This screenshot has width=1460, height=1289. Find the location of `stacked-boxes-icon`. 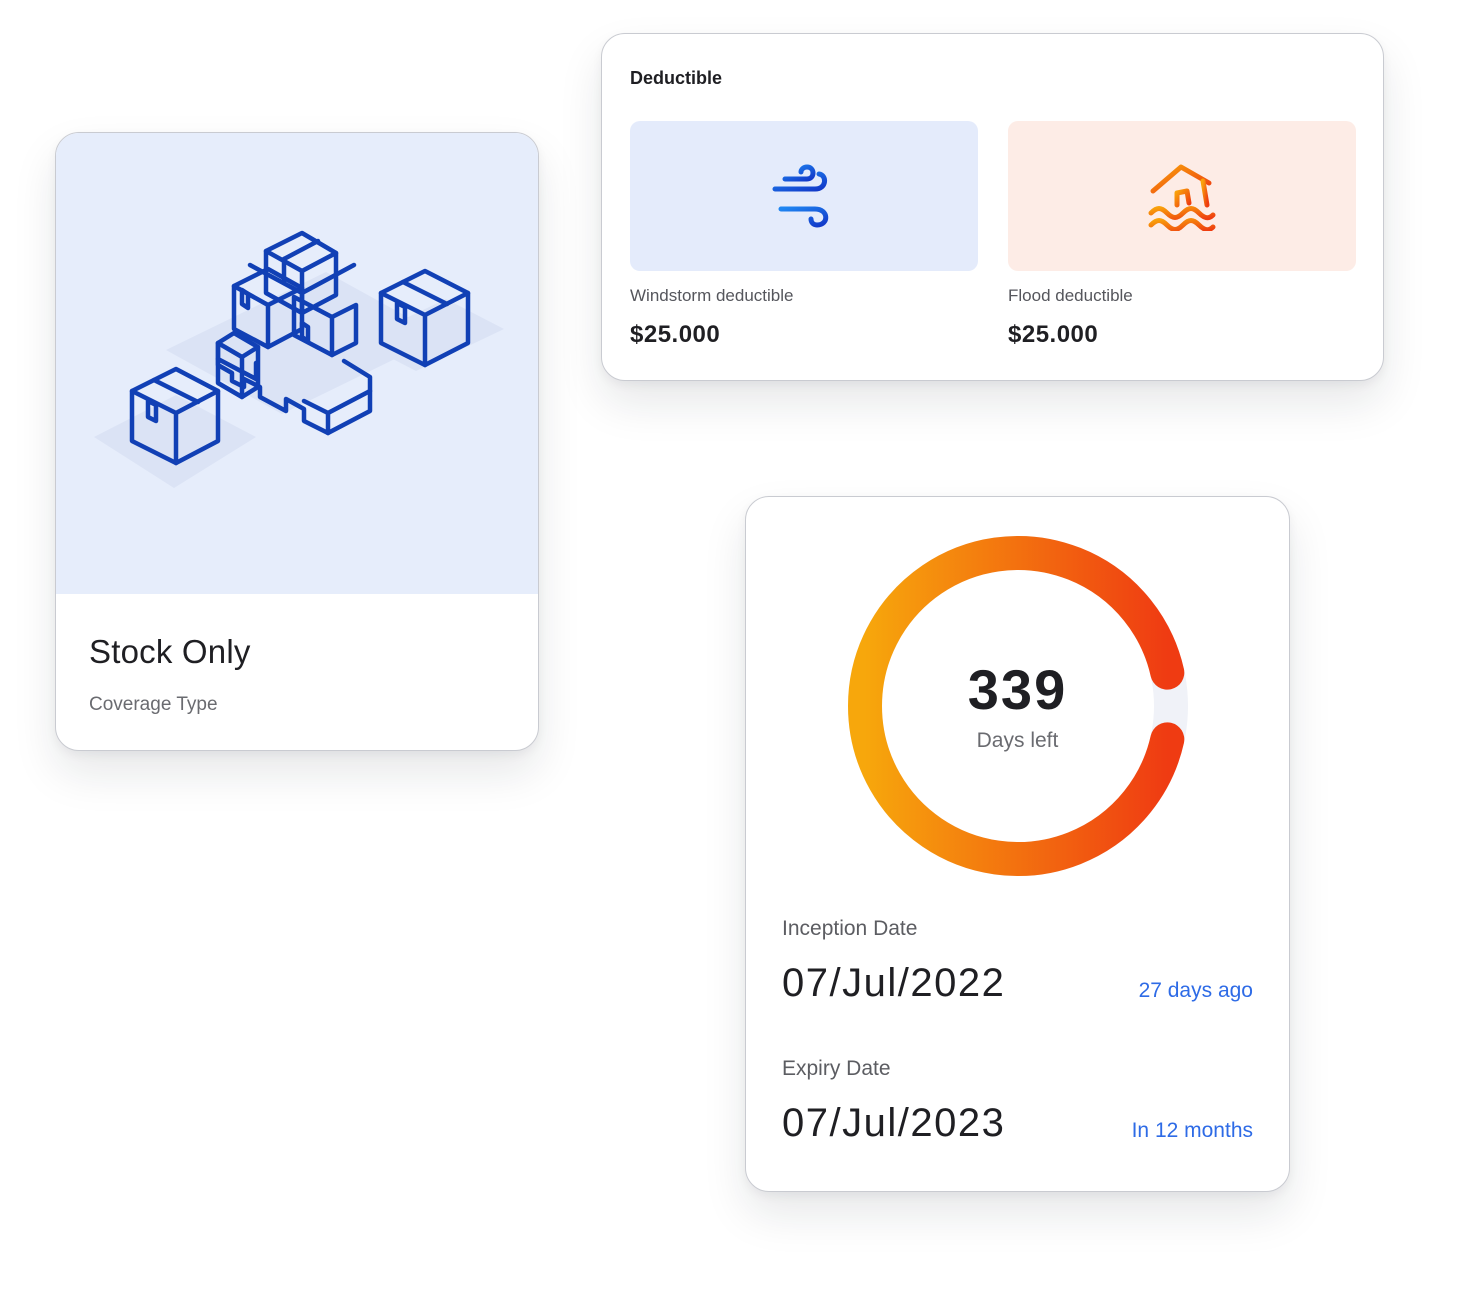

stacked-boxes-icon is located at coordinates (299, 359).